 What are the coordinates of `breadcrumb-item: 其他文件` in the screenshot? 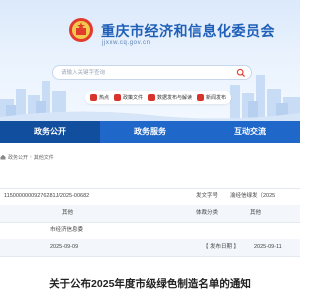 It's located at (44, 157).